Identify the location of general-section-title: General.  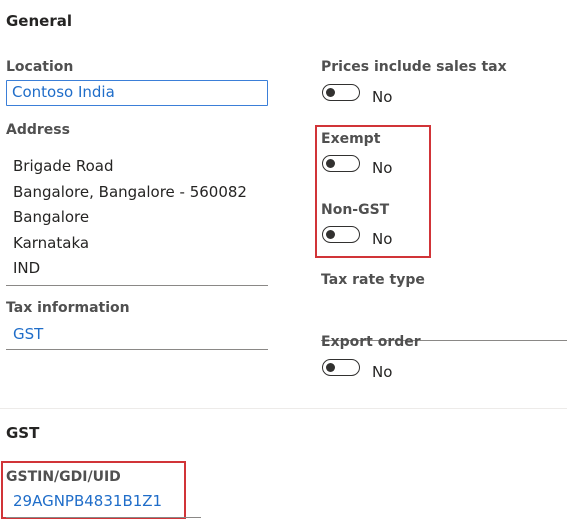
(39, 21).